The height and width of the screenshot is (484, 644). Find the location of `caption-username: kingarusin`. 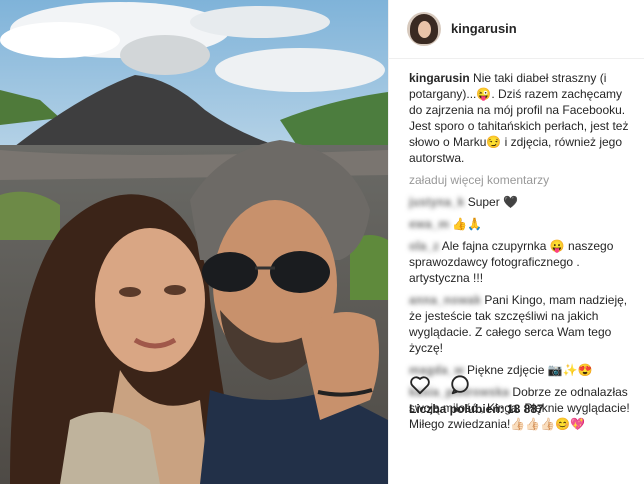

caption-username: kingarusin is located at coordinates (439, 78).